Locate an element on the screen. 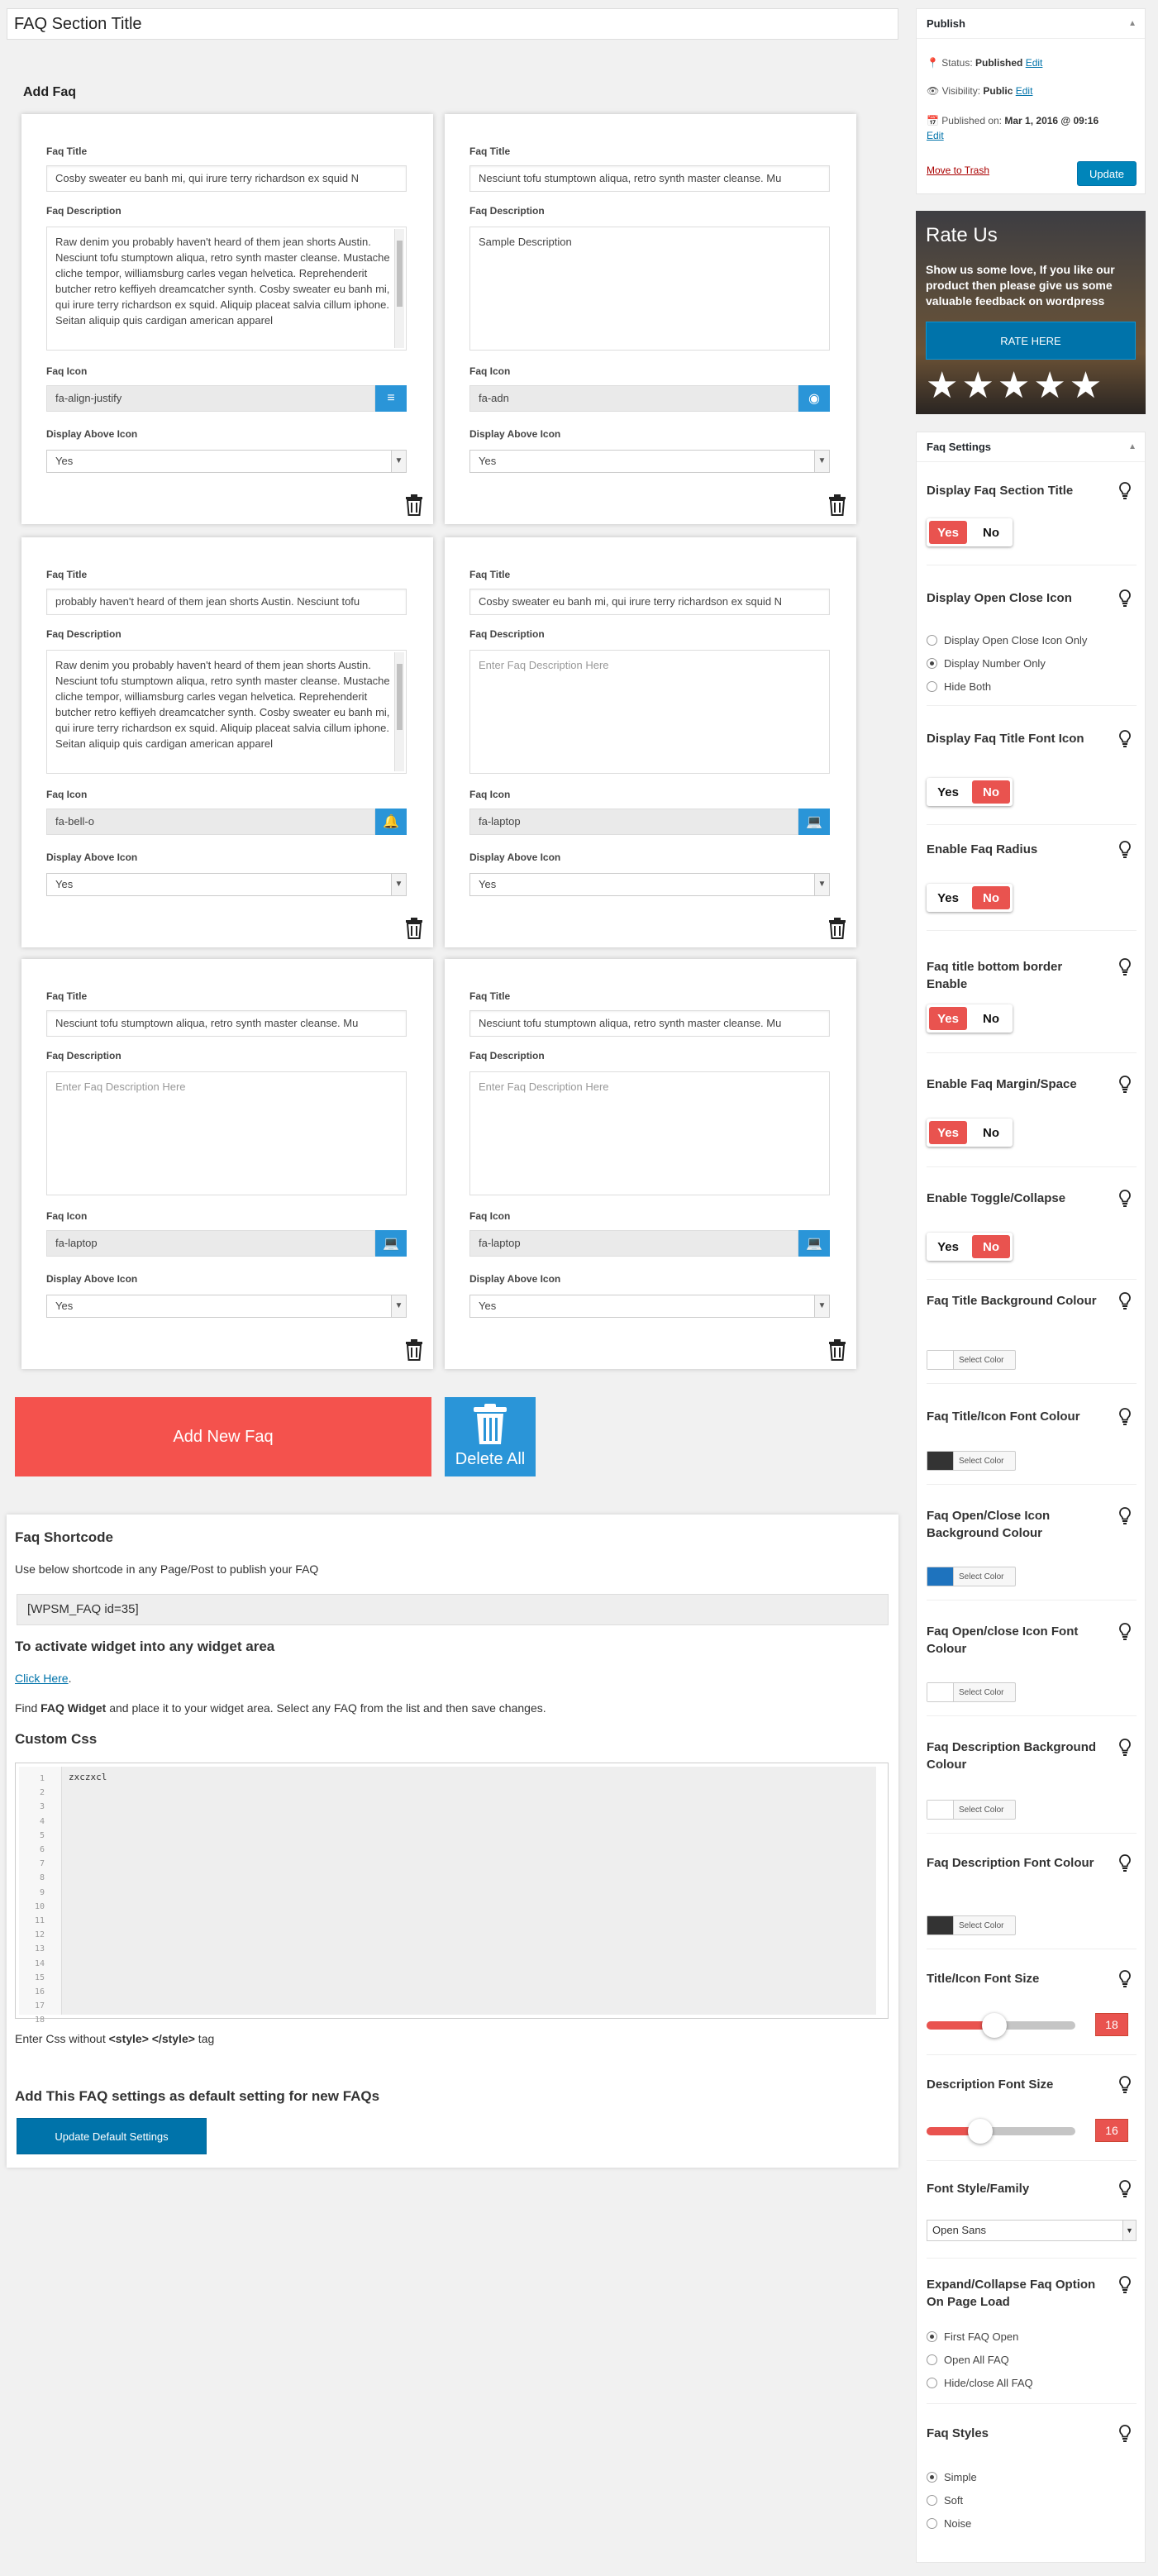  display-title-font-icon-toggle: Yes No is located at coordinates (970, 792).